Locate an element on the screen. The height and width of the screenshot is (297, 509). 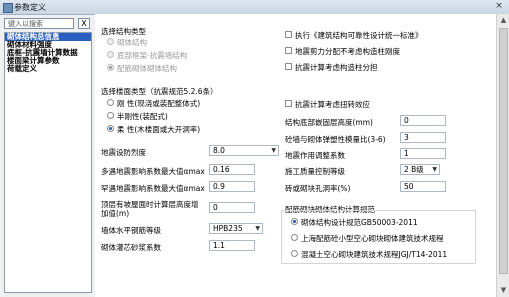
intensity-label: 地震设防烈度 is located at coordinates (123, 152).